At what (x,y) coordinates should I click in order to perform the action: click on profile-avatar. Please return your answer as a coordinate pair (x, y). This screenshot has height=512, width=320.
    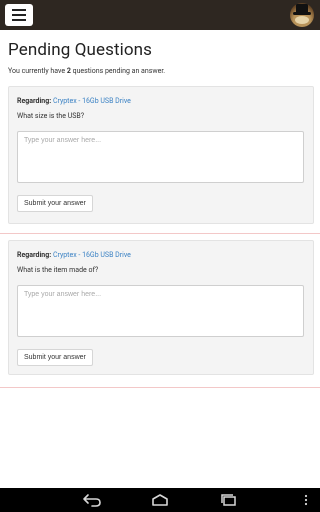
    Looking at the image, I should click on (302, 15).